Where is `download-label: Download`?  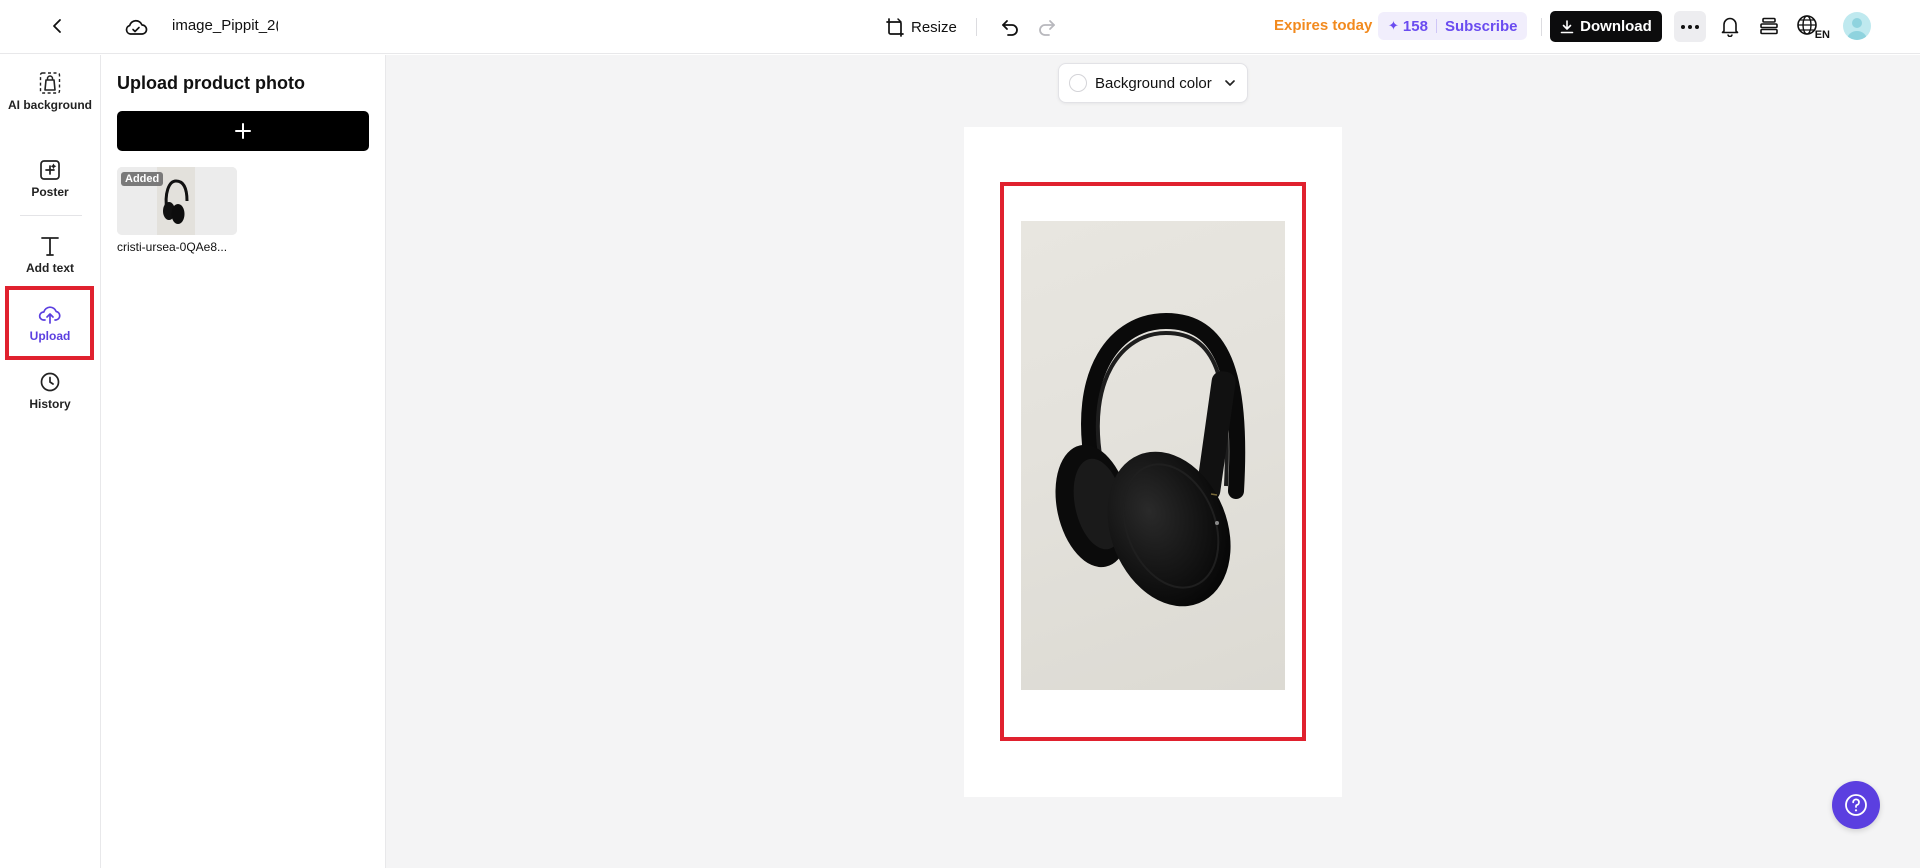 download-label: Download is located at coordinates (1616, 26).